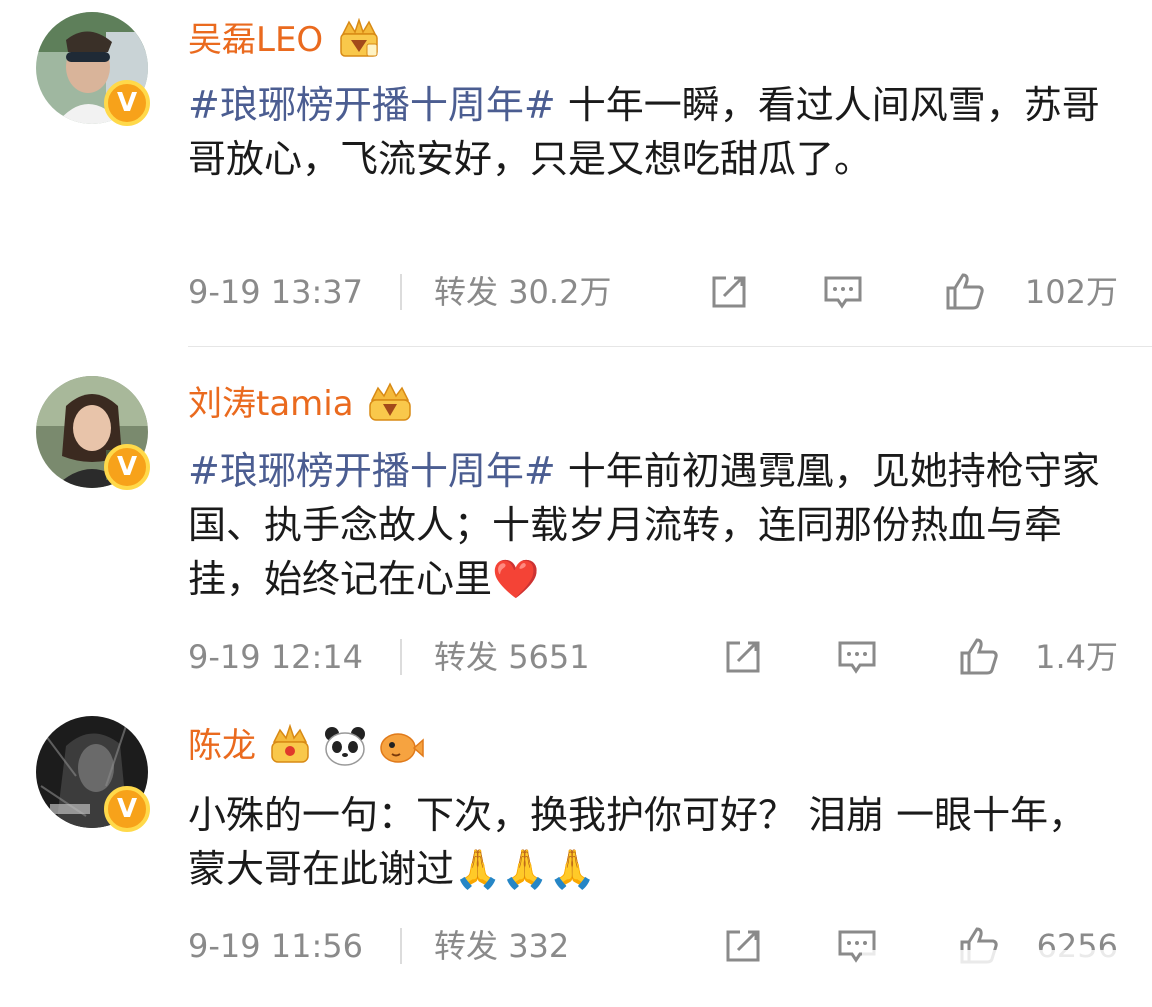  Describe the element at coordinates (501, 946) in the screenshot. I see `repost-button: 转发 332` at that location.